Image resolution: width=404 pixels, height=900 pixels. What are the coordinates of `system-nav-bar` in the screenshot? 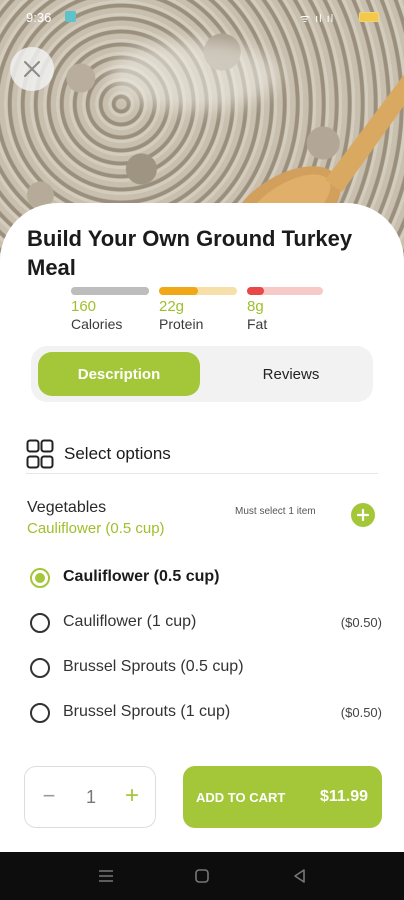 It's located at (202, 876).